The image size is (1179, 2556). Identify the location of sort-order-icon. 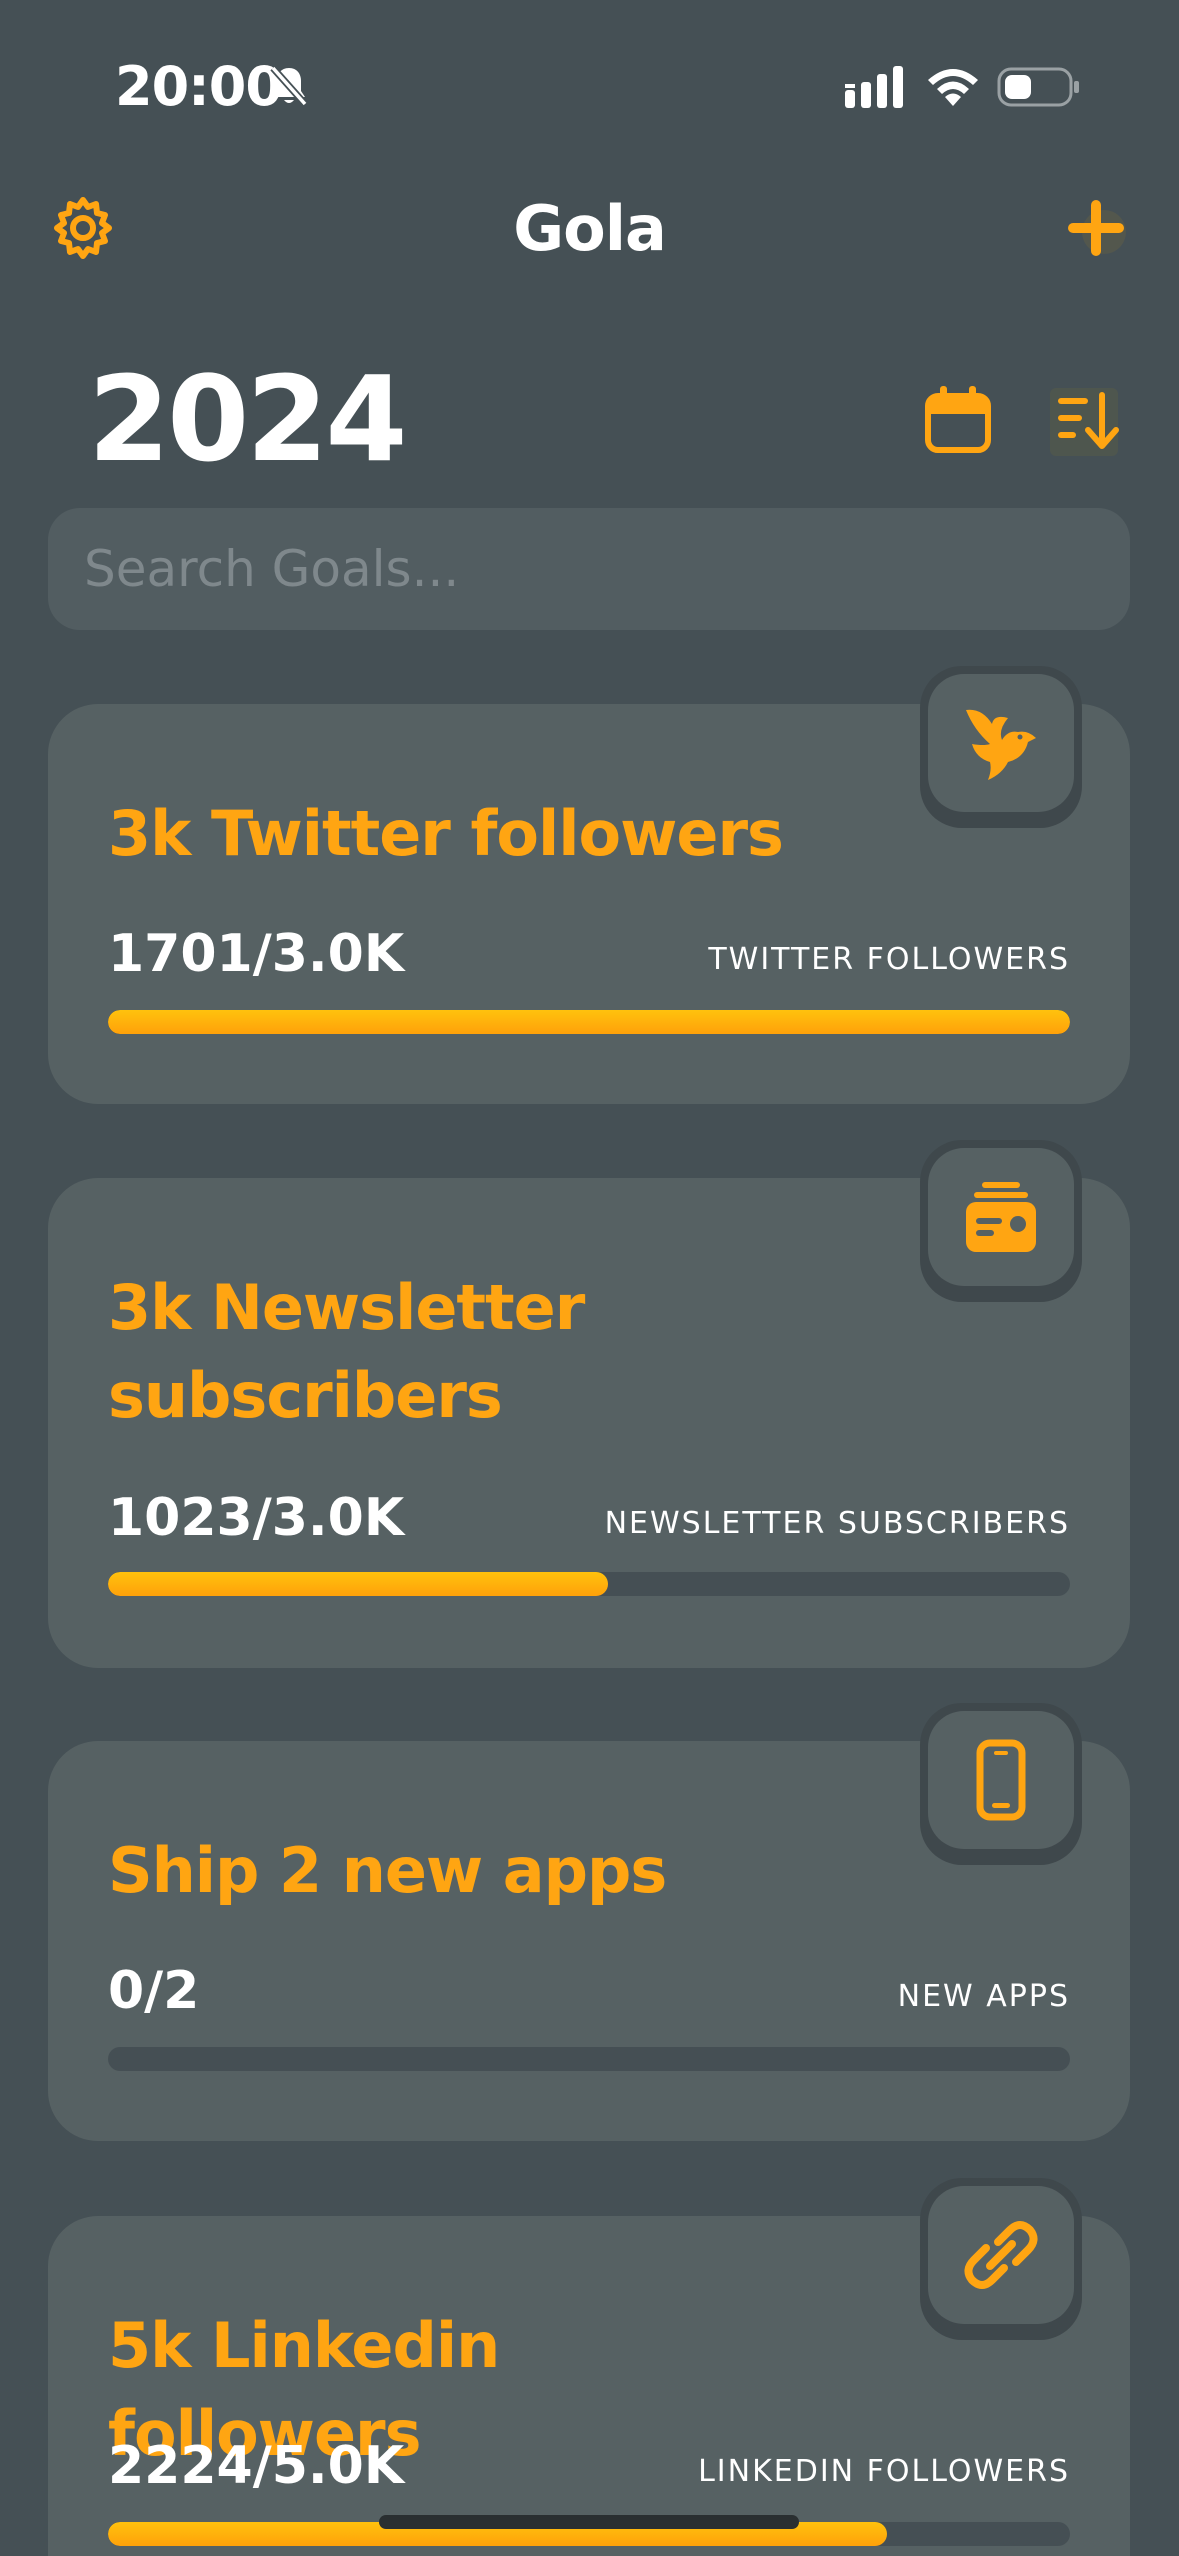
(1086, 420).